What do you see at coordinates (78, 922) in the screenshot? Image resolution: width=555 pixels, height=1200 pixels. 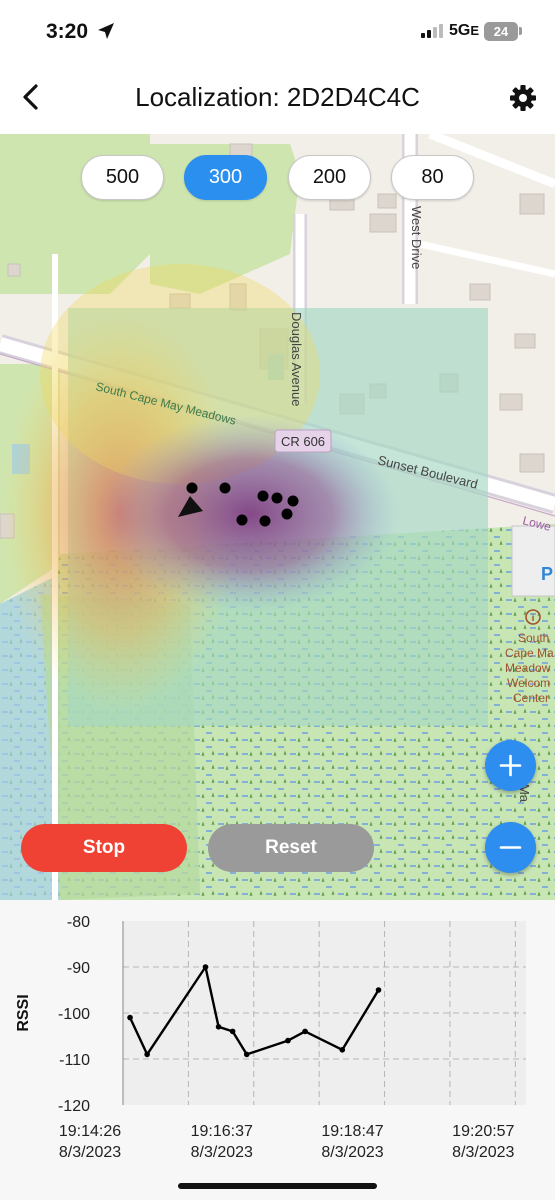 I see `y-tick-label: -80` at bounding box center [78, 922].